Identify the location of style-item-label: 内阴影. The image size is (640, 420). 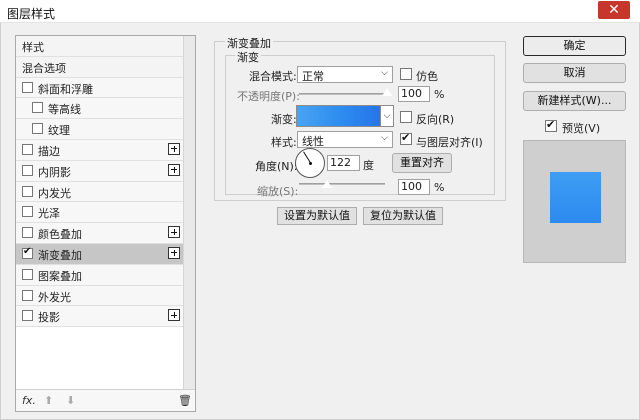
(54, 172).